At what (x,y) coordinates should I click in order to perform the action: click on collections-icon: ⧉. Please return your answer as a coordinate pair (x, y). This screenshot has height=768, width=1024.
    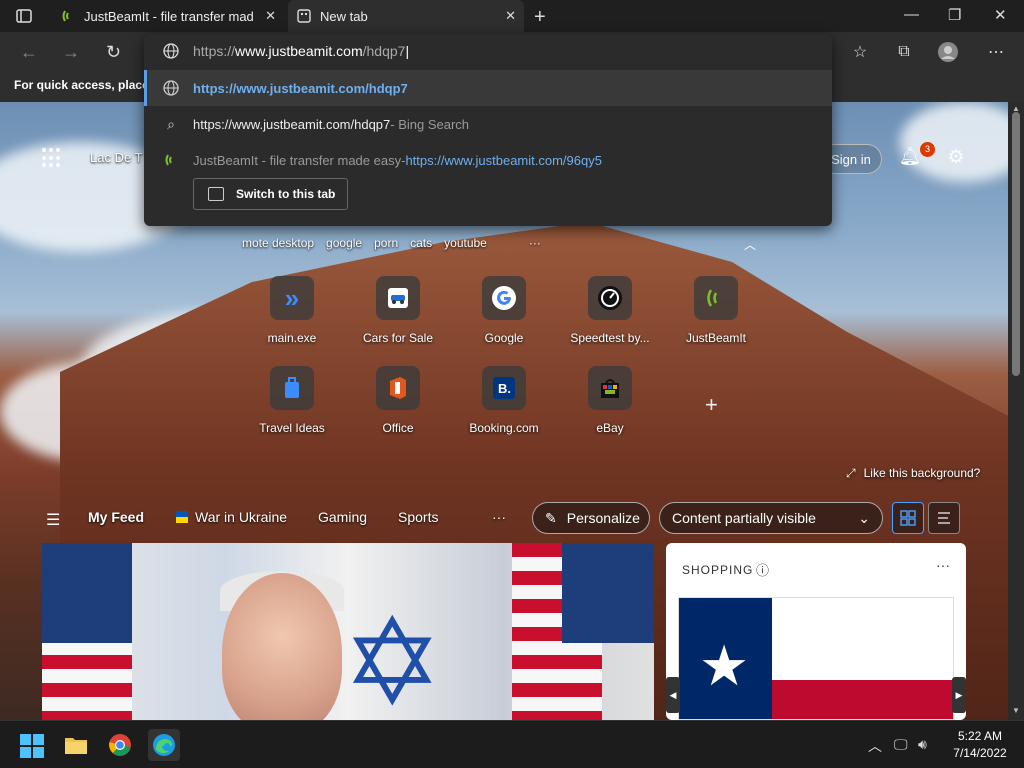
    Looking at the image, I should click on (904, 52).